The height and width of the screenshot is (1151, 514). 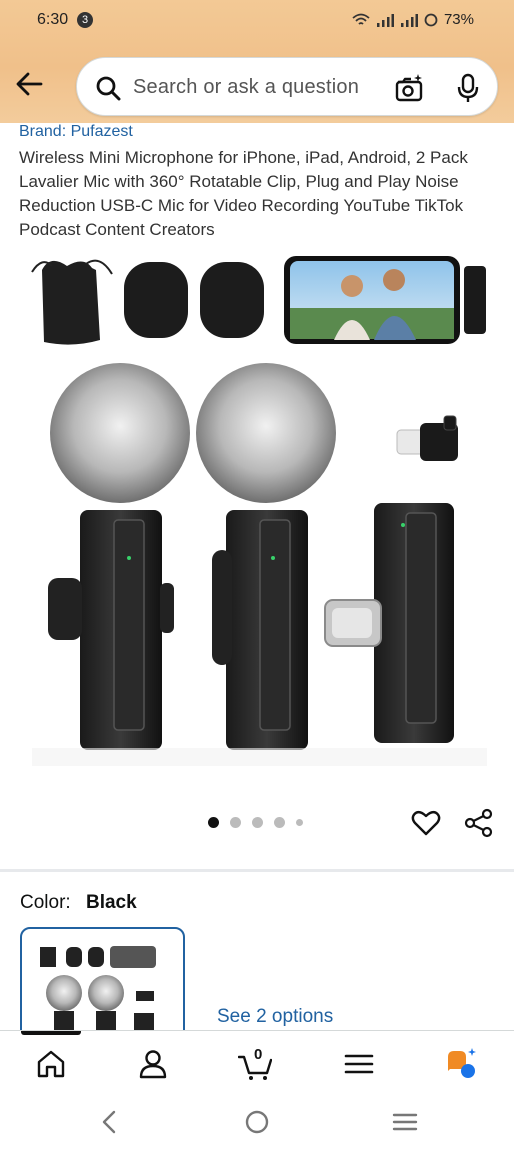 What do you see at coordinates (461, 1064) in the screenshot?
I see `rufus-ai-icon` at bounding box center [461, 1064].